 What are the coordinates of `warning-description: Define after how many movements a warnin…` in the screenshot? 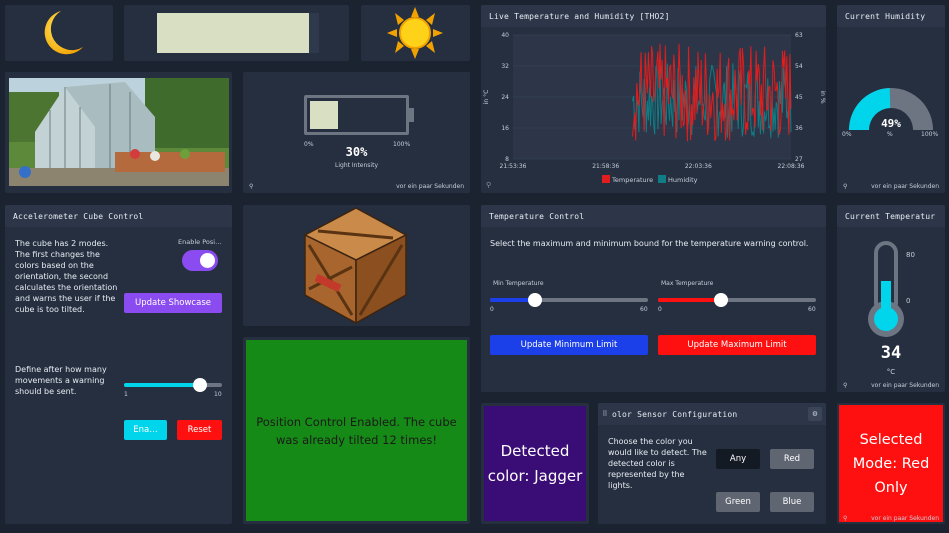 It's located at (61, 380).